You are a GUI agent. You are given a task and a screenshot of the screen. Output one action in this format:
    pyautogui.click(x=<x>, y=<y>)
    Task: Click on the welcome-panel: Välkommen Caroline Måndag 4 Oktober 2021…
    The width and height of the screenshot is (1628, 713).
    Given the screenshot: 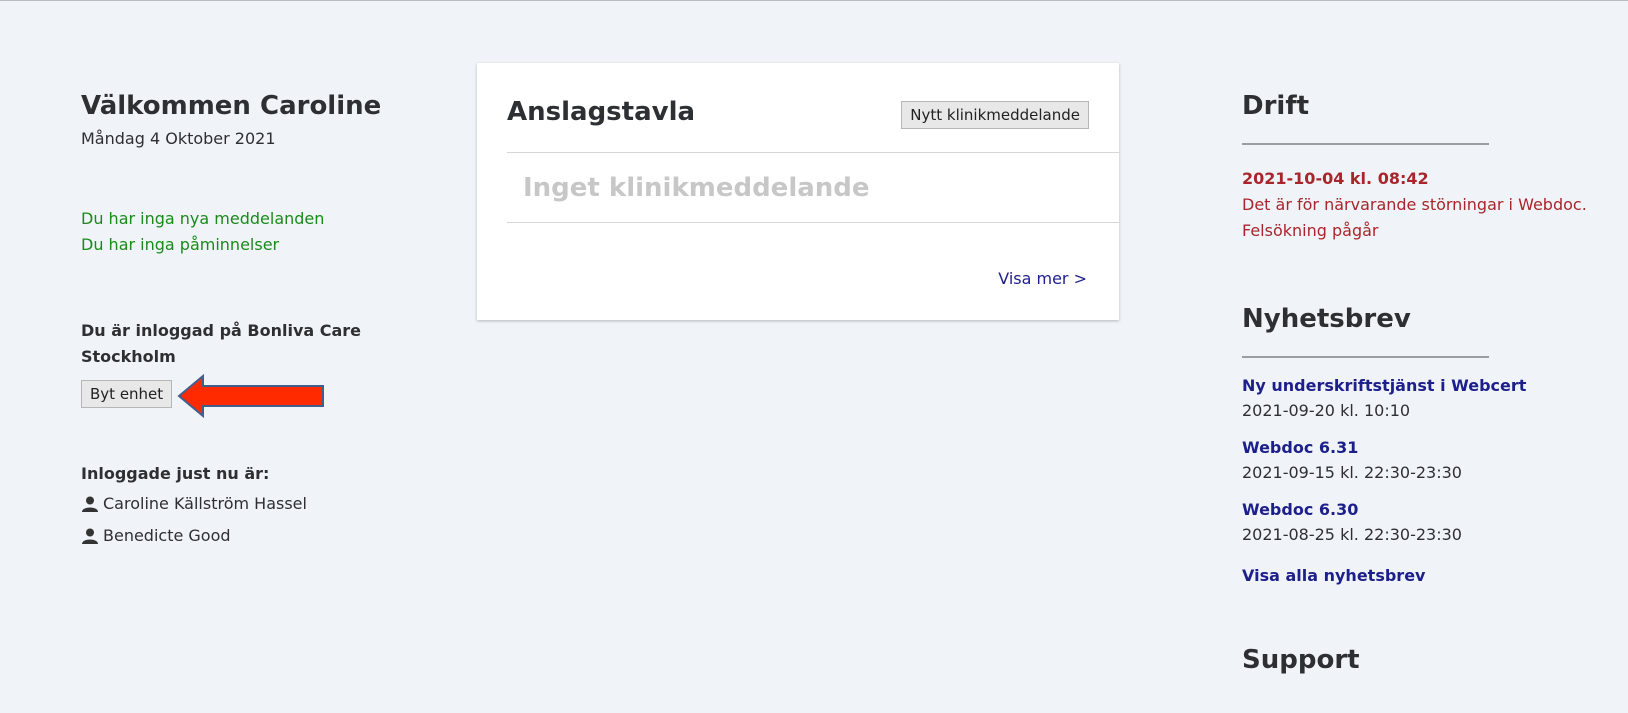 What is the action you would take?
    pyautogui.click(x=246, y=319)
    